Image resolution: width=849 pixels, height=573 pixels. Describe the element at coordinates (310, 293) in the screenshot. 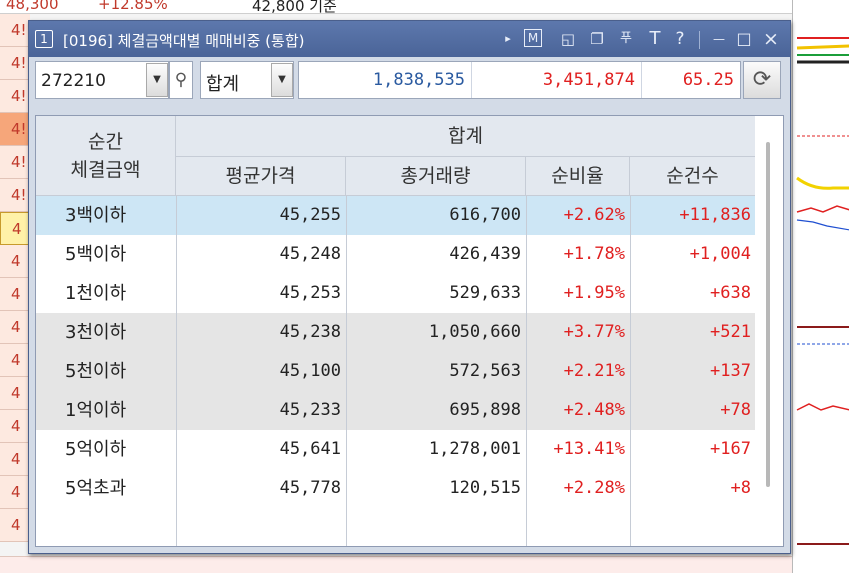

I see `cell-avg-price: 45,253` at that location.